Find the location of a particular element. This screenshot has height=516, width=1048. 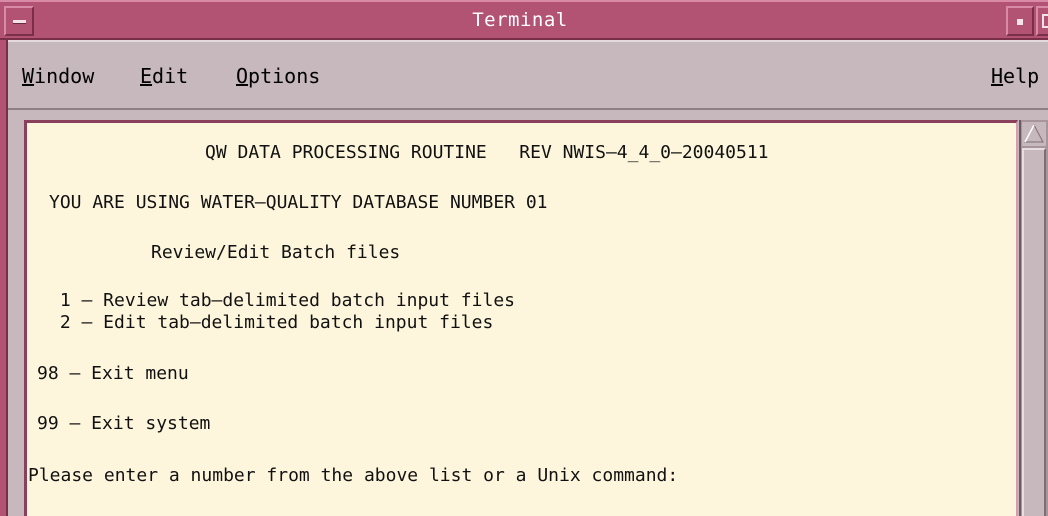

menu-edit-mnemonic: E is located at coordinates (146, 76).